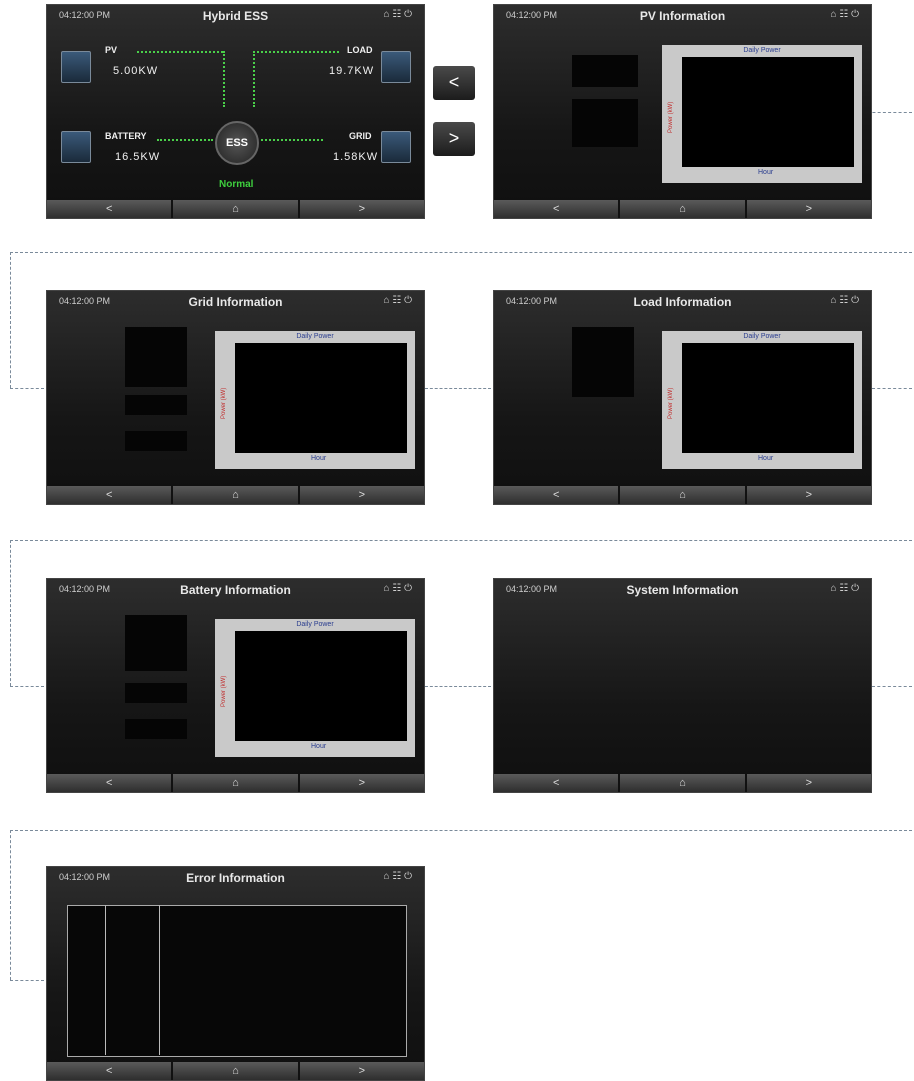 This screenshot has height=1081, width=914. Describe the element at coordinates (682, 302) in the screenshot. I see `status-bar: 04:12:00 PM Load Information ⌂ ☷ ⏻` at that location.